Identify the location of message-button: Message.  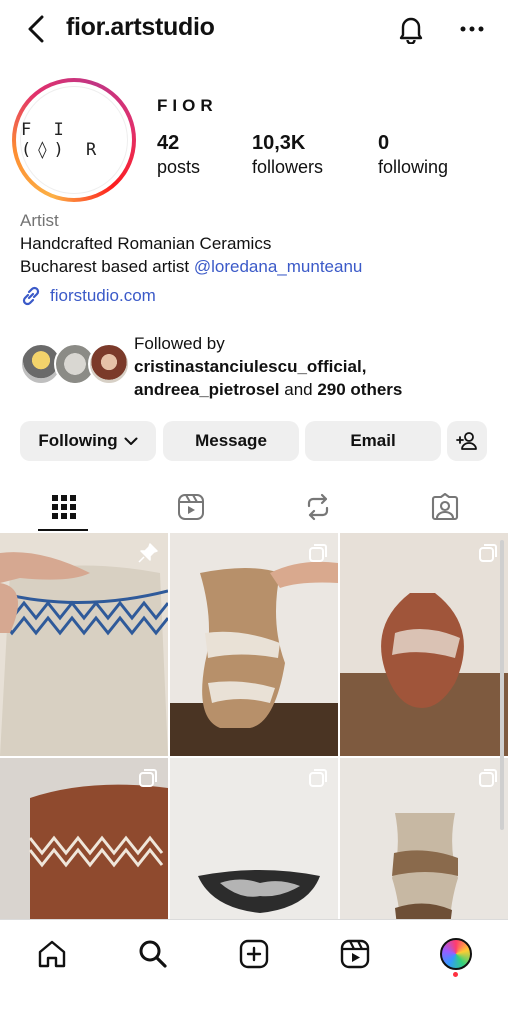
(231, 441).